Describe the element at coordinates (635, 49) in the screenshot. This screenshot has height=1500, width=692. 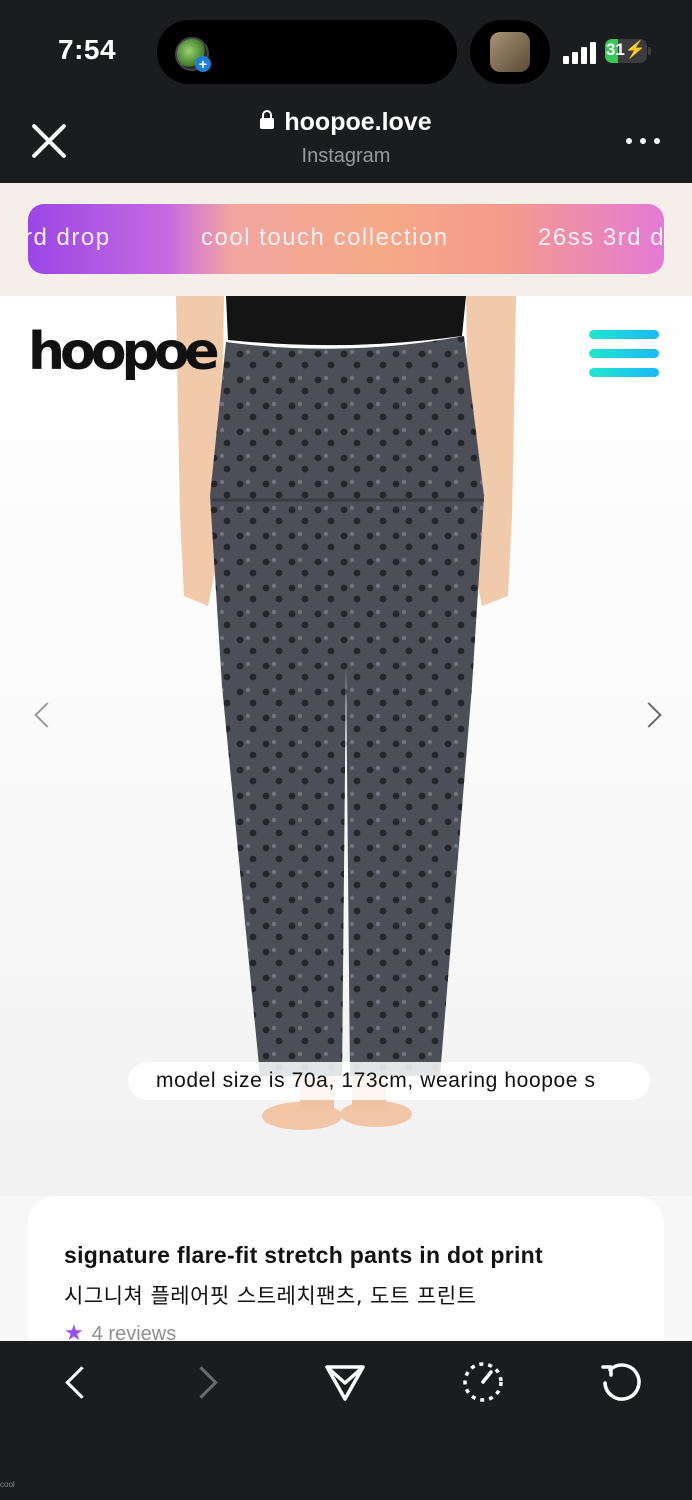
I see `charging-bolt-icon: ⚡` at that location.